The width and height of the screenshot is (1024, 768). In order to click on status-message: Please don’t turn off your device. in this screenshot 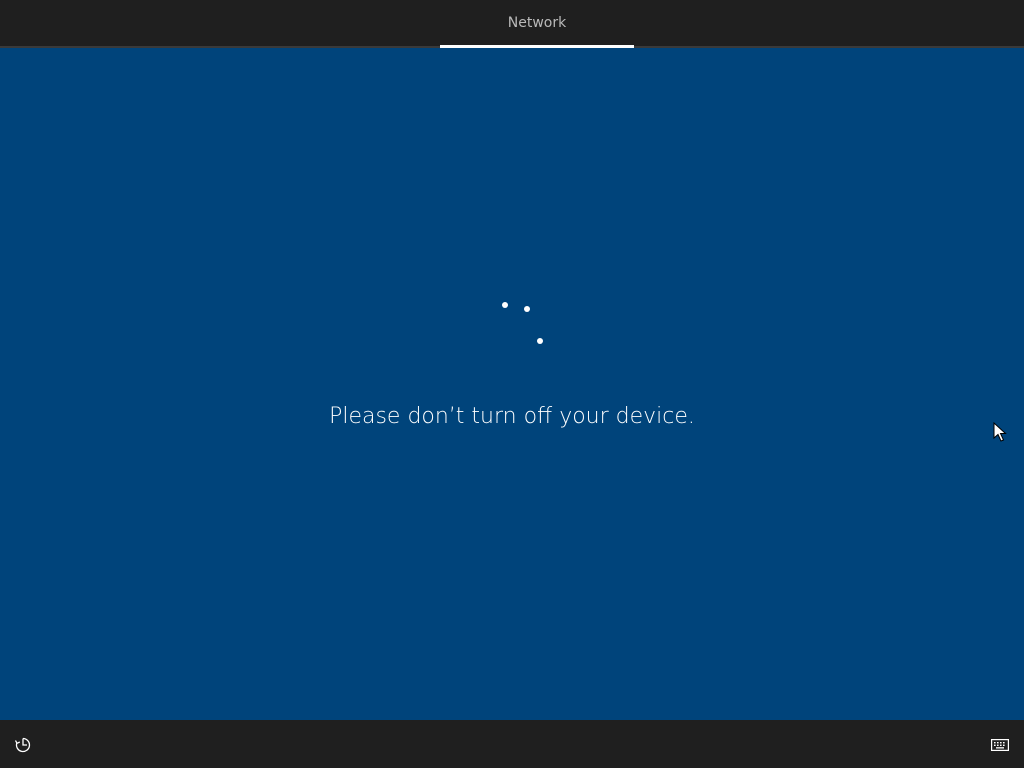, I will do `click(512, 416)`.